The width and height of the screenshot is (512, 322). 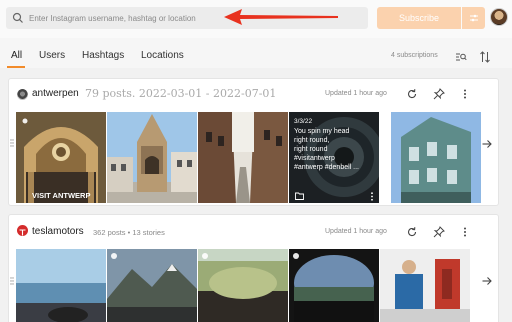 I want to click on subscription-count: 4 subscriptions, so click(x=414, y=55).